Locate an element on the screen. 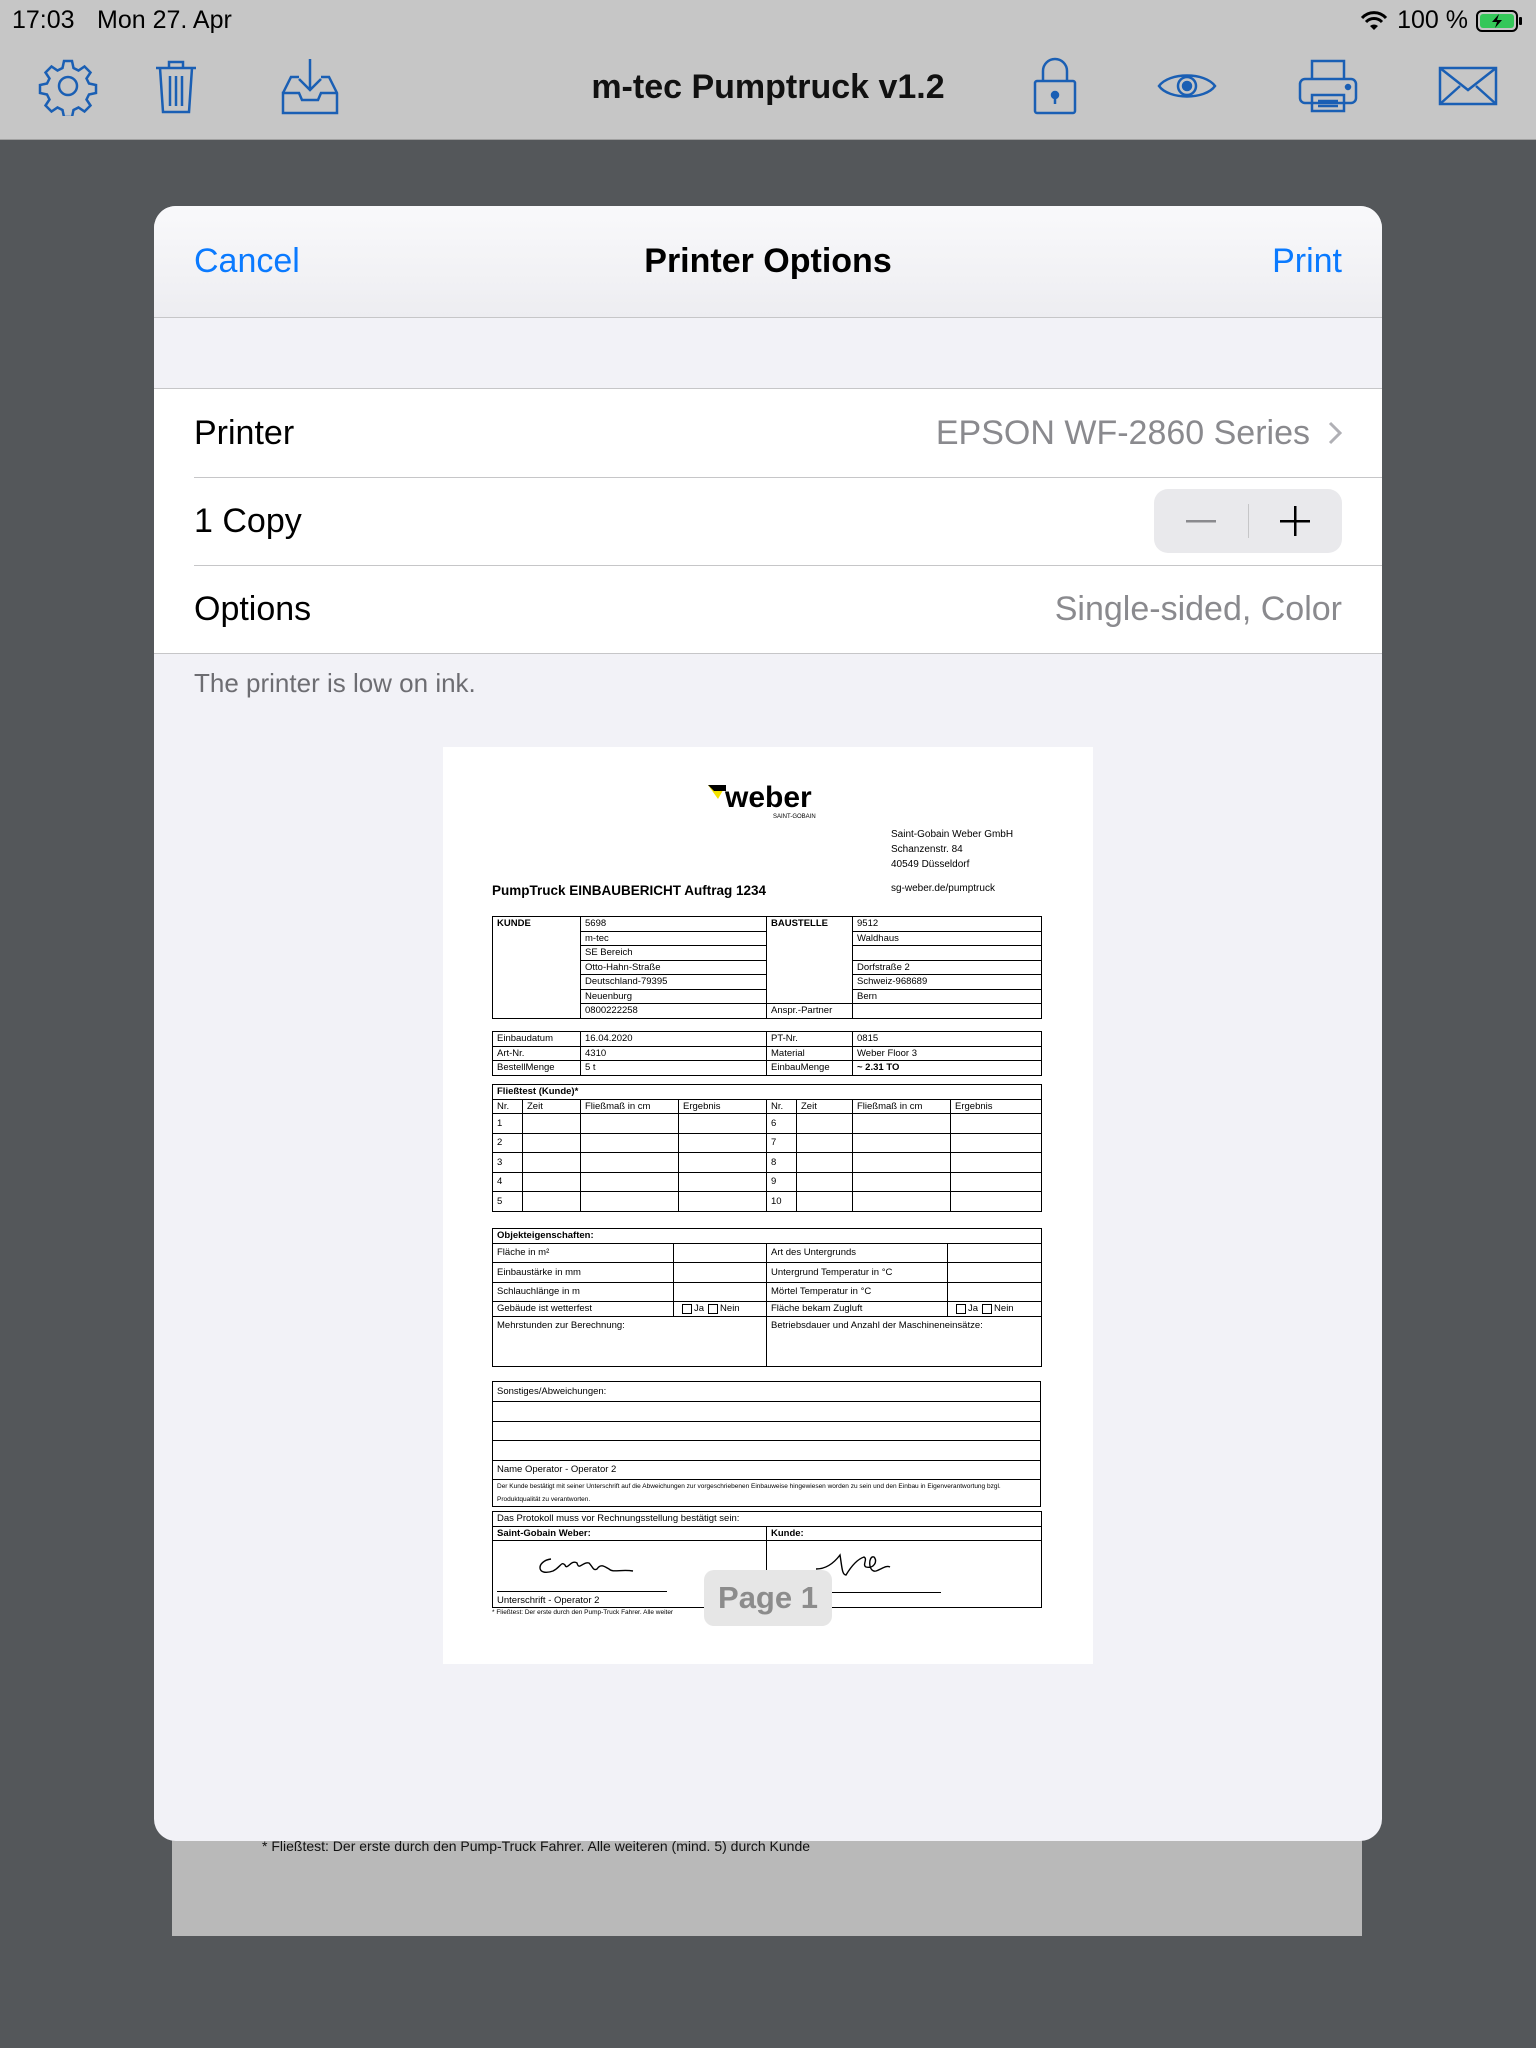  status-right: 100 % is located at coordinates (1441, 20).